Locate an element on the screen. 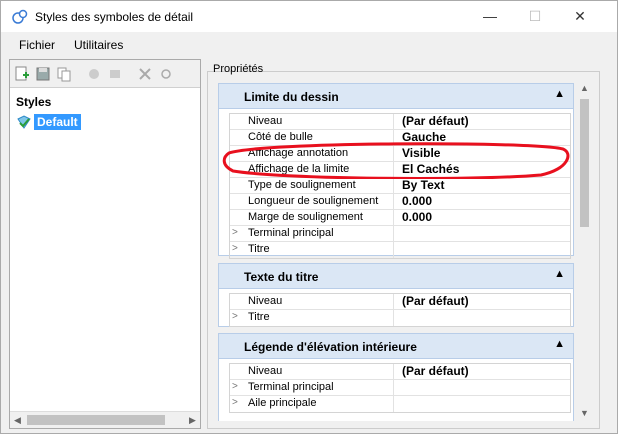 The height and width of the screenshot is (436, 631). minimize-button: — is located at coordinates (490, 16).